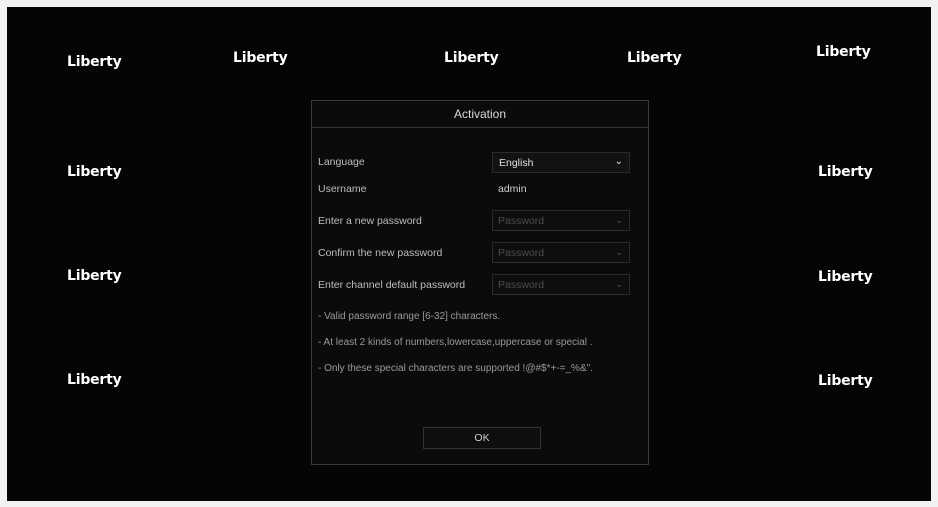 This screenshot has width=938, height=507. Describe the element at coordinates (561, 284) in the screenshot. I see `channel-password-field: Password ⌄` at that location.